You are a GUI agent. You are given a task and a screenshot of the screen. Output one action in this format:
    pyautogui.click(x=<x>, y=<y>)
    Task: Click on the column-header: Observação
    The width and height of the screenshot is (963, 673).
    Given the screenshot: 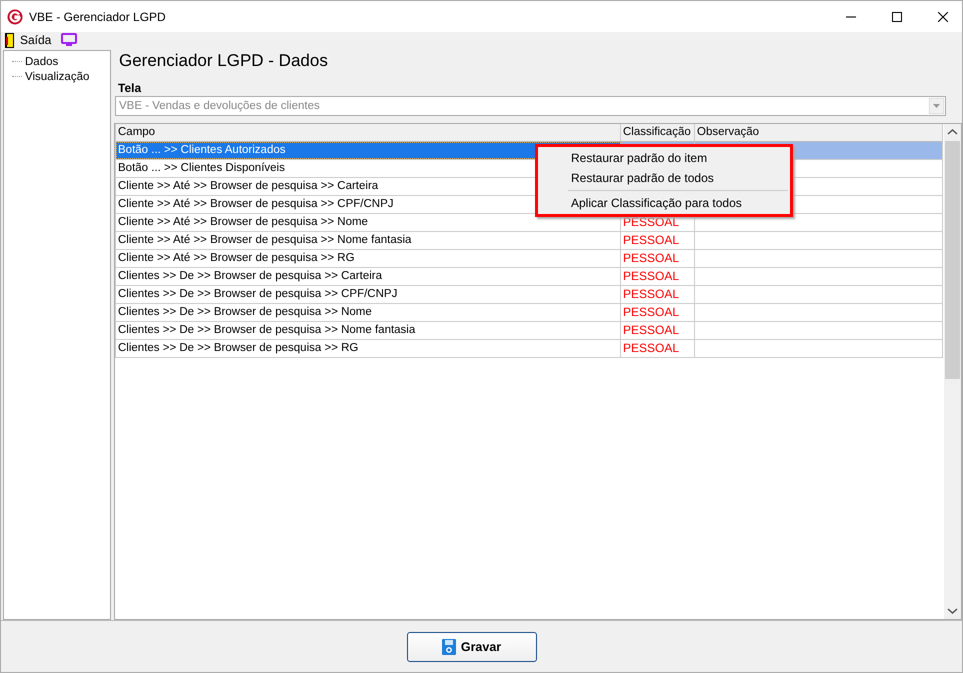 What is the action you would take?
    pyautogui.click(x=819, y=132)
    